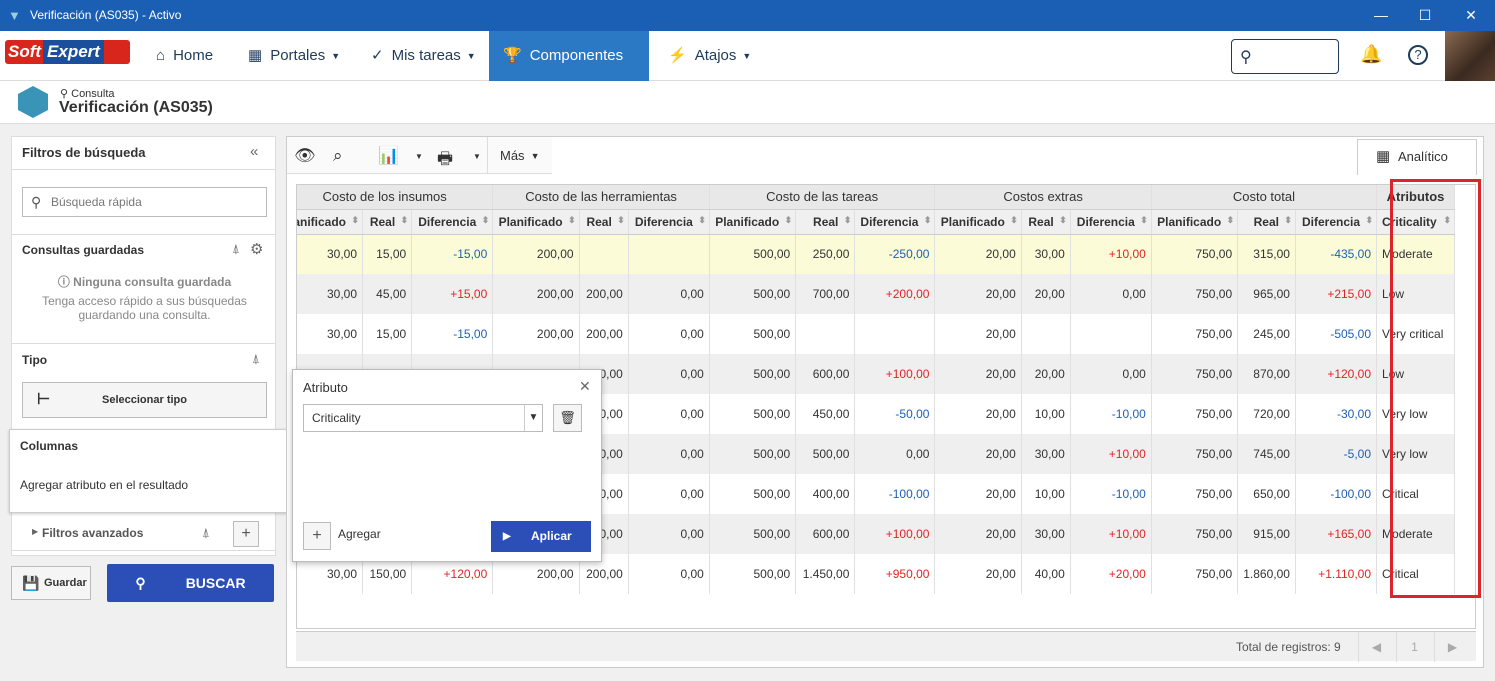  I want to click on save-label: Guardar, so click(65, 583).